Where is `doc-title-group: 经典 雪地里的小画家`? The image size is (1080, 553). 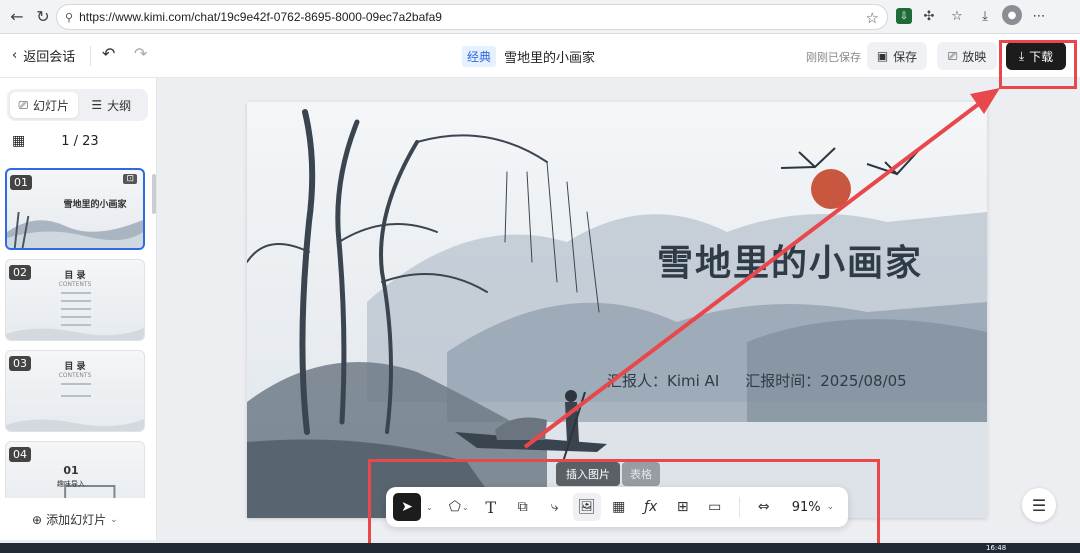 doc-title-group: 经典 雪地里的小画家 is located at coordinates (528, 56).